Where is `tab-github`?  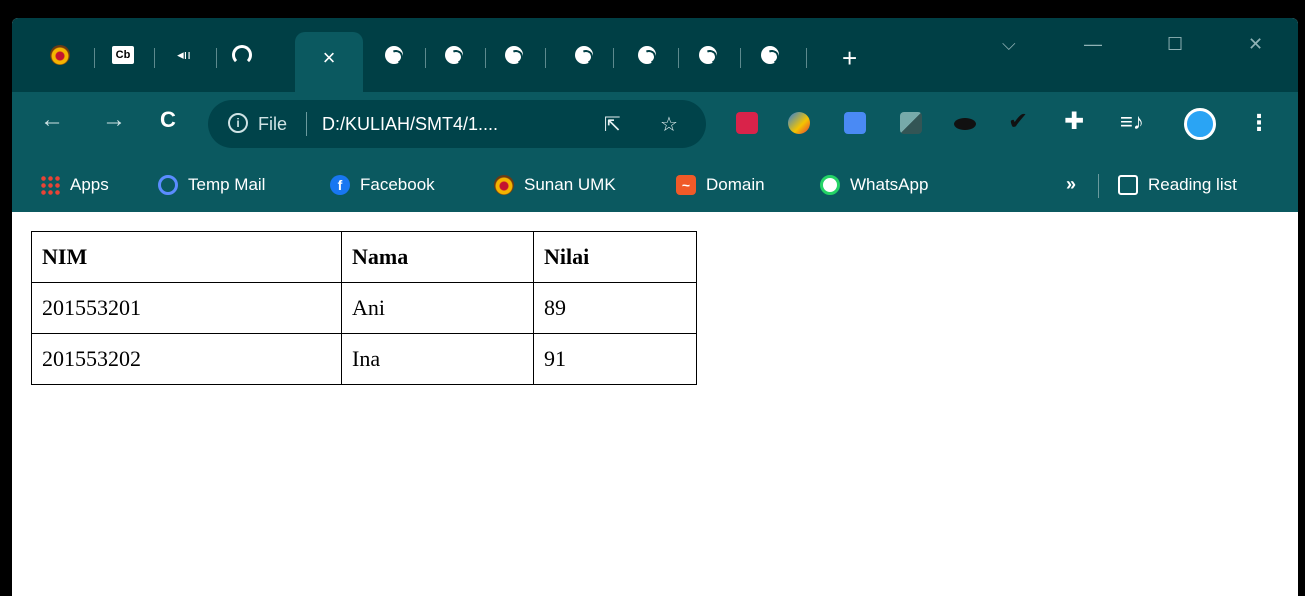
tab-github is located at coordinates (242, 55).